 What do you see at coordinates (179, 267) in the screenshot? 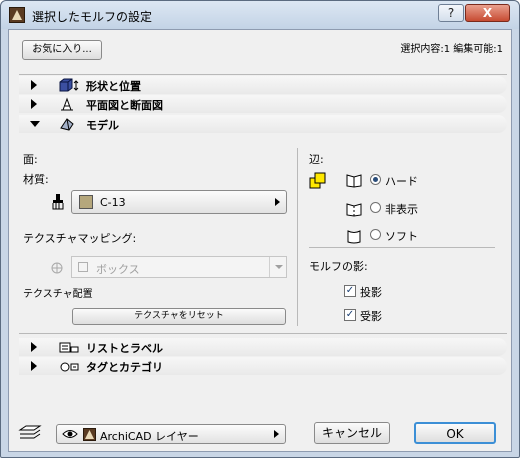
I see `texture-mapping-select: ボックス` at bounding box center [179, 267].